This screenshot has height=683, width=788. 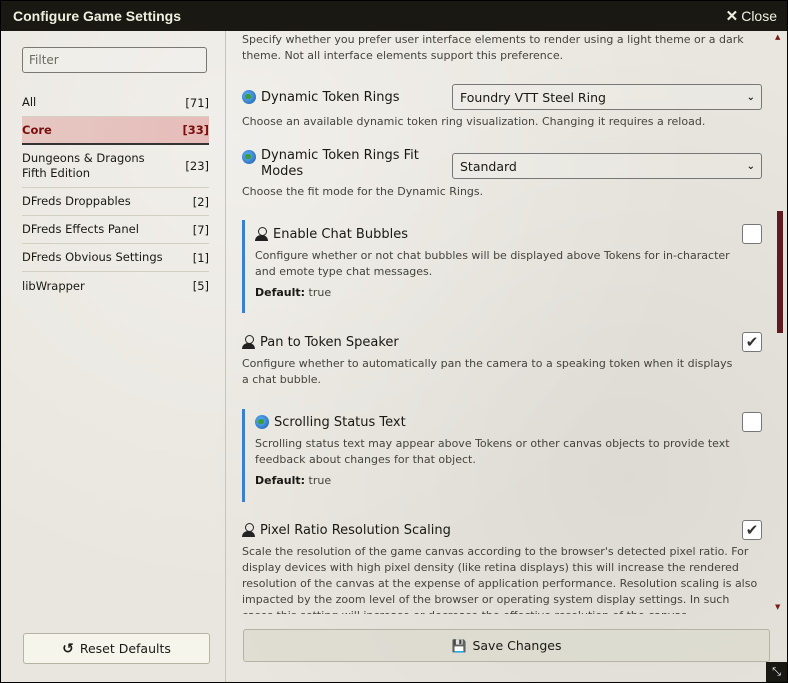 What do you see at coordinates (200, 257) in the screenshot?
I see `category-count: [1]` at bounding box center [200, 257].